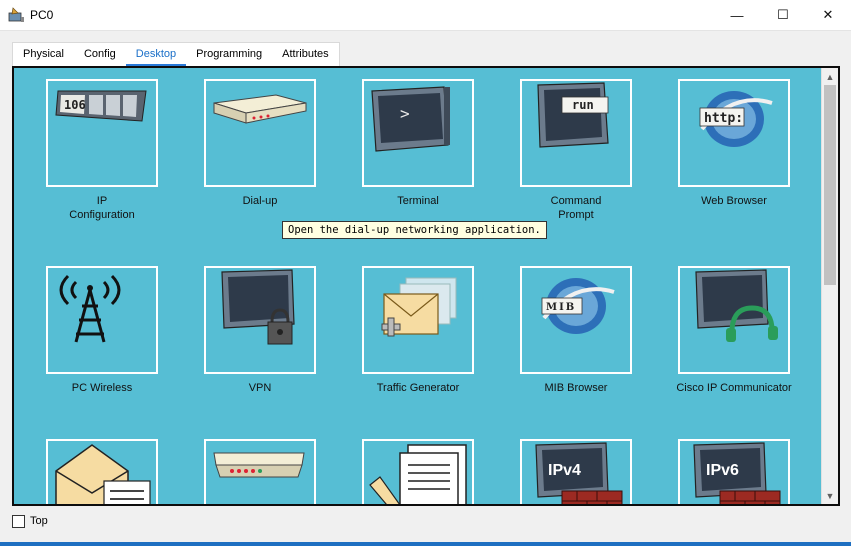 The width and height of the screenshot is (851, 546). I want to click on web-browser-icon: http:, so click(736, 119).